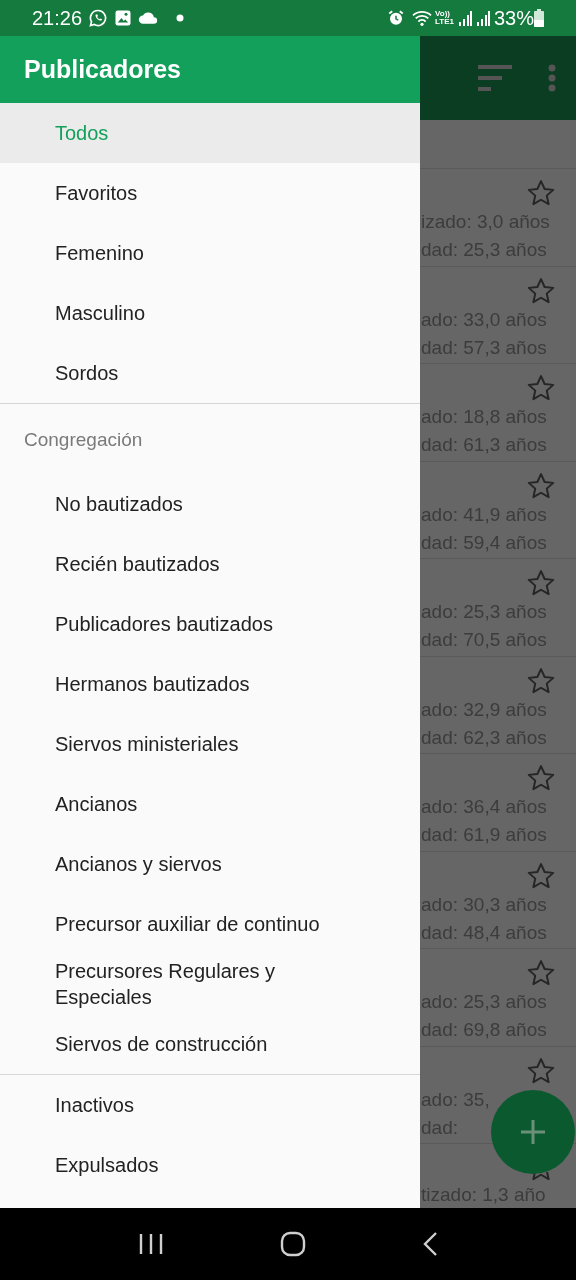 This screenshot has height=1280, width=576. I want to click on battery-icon, so click(539, 18).